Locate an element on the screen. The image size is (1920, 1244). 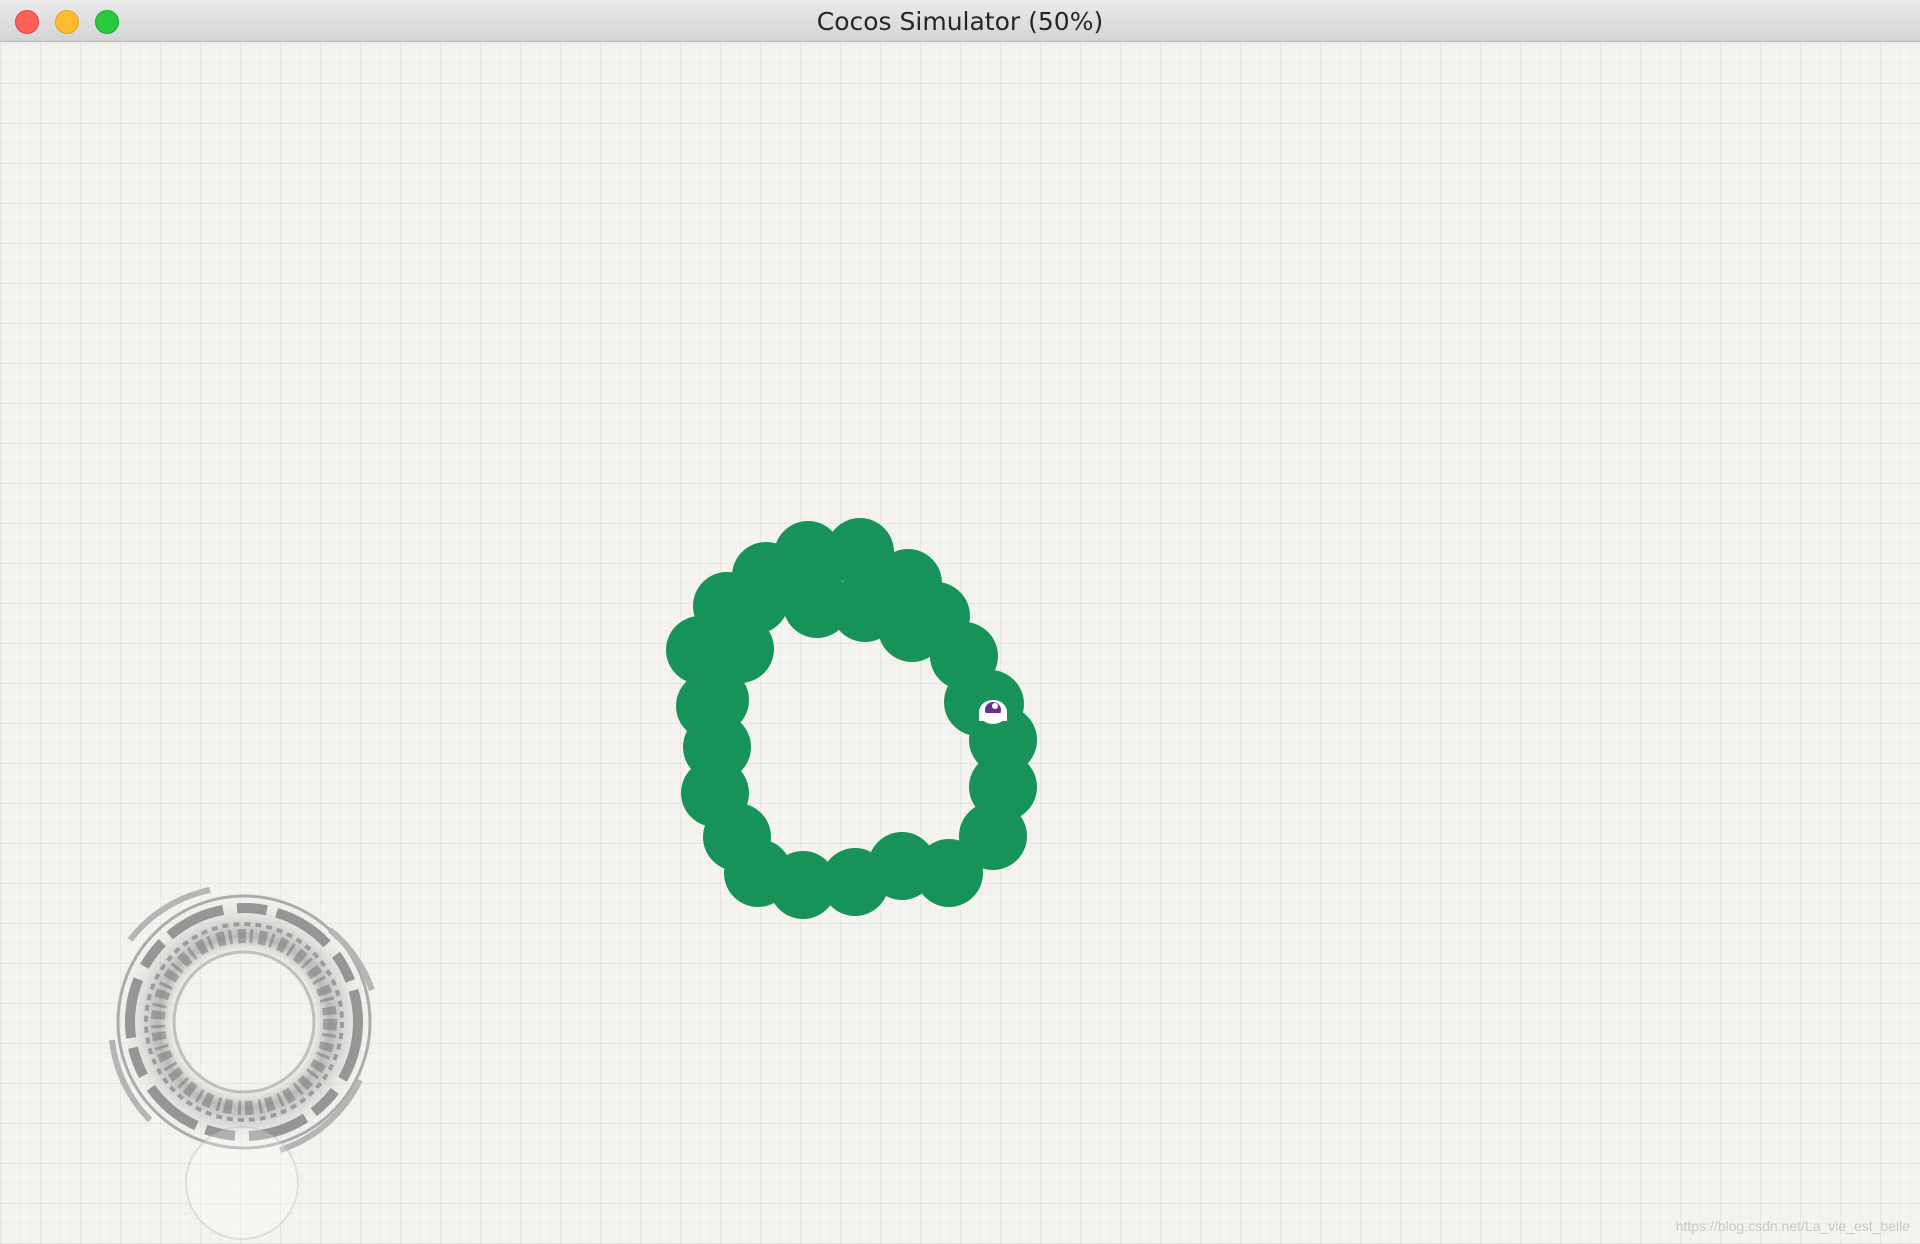
title-bar: Cocos Simulator (50%) is located at coordinates (960, 21).